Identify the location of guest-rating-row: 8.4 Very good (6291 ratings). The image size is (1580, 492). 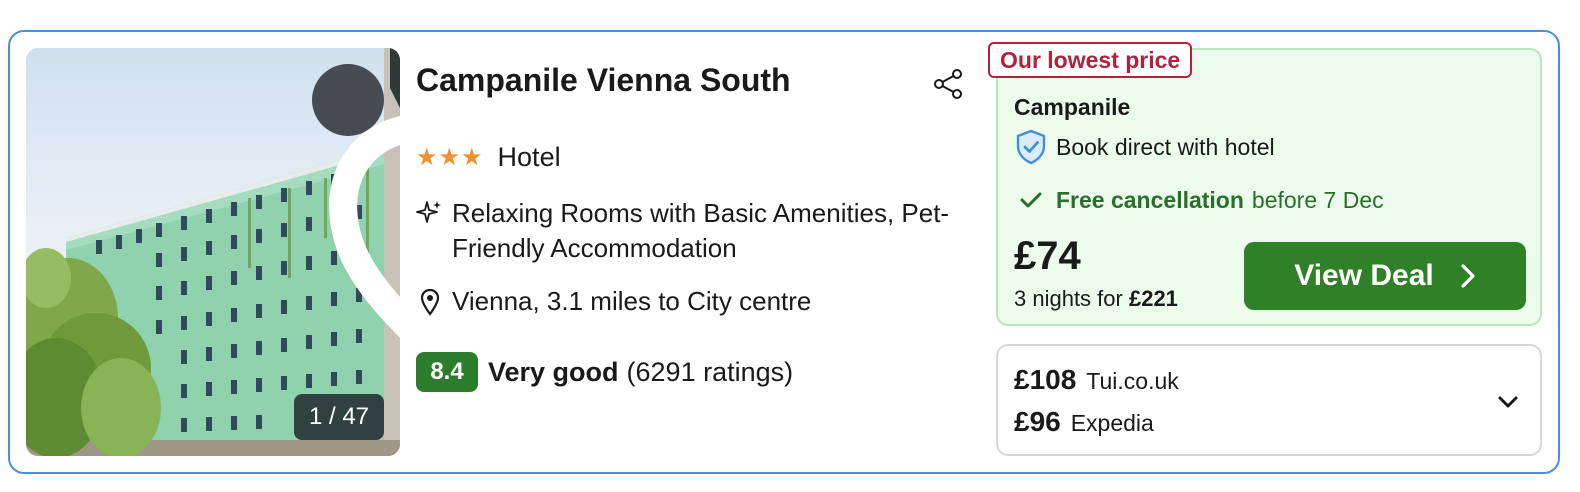
(604, 372).